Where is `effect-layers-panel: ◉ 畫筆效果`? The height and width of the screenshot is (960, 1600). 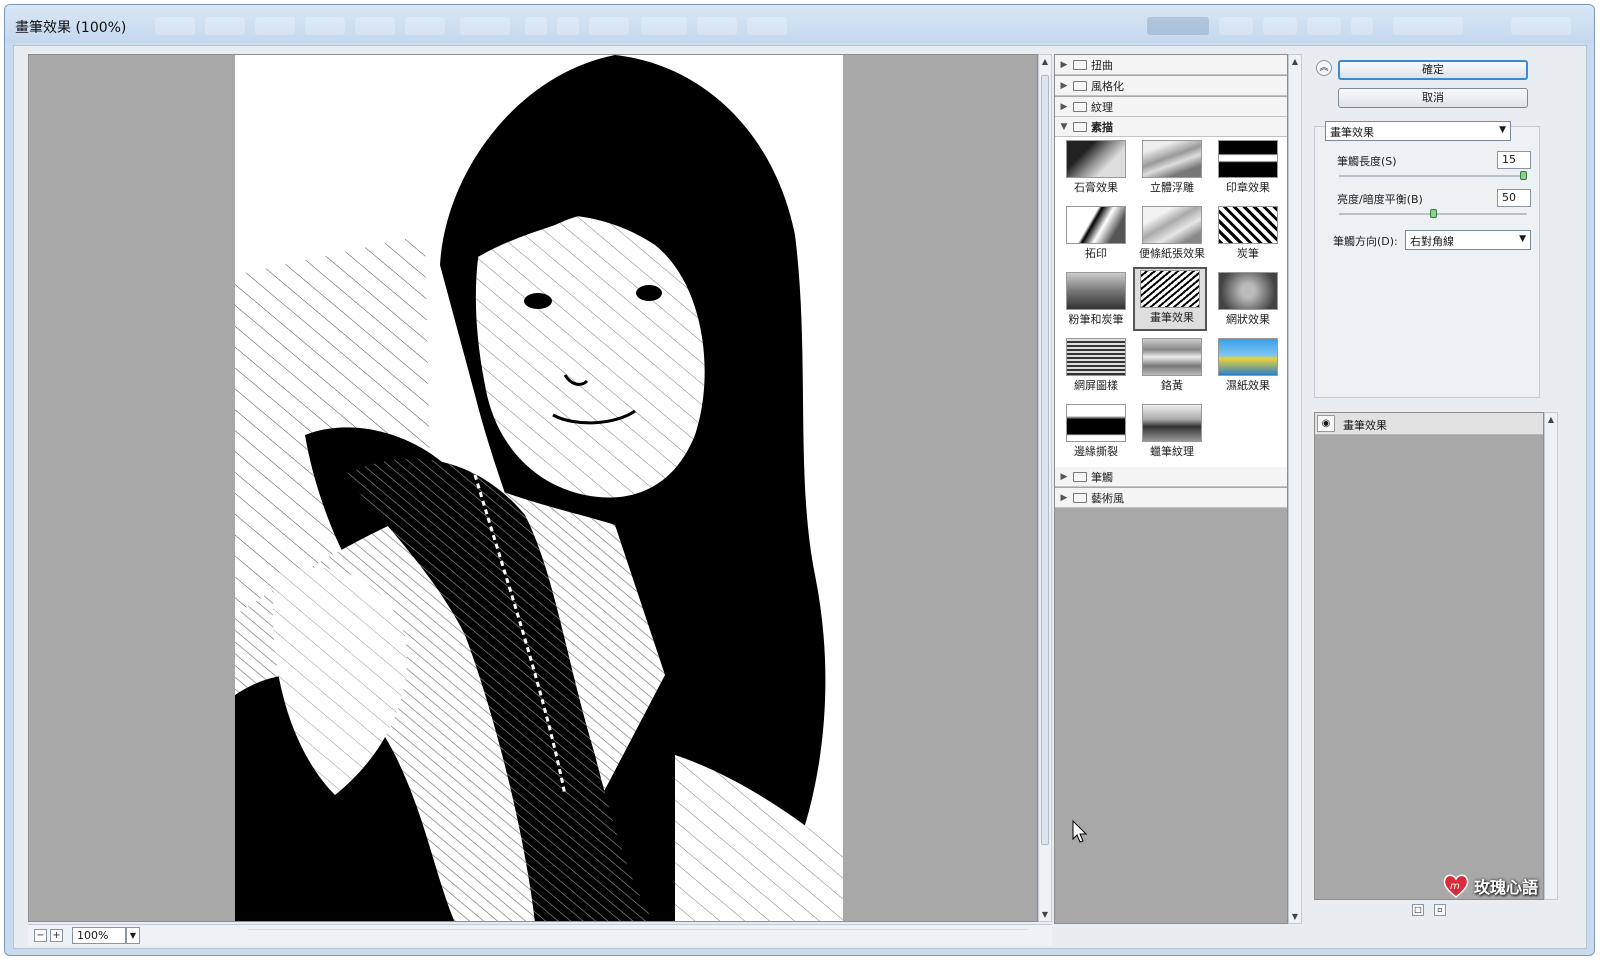
effect-layers-panel: ◉ 畫筆效果 is located at coordinates (1429, 656).